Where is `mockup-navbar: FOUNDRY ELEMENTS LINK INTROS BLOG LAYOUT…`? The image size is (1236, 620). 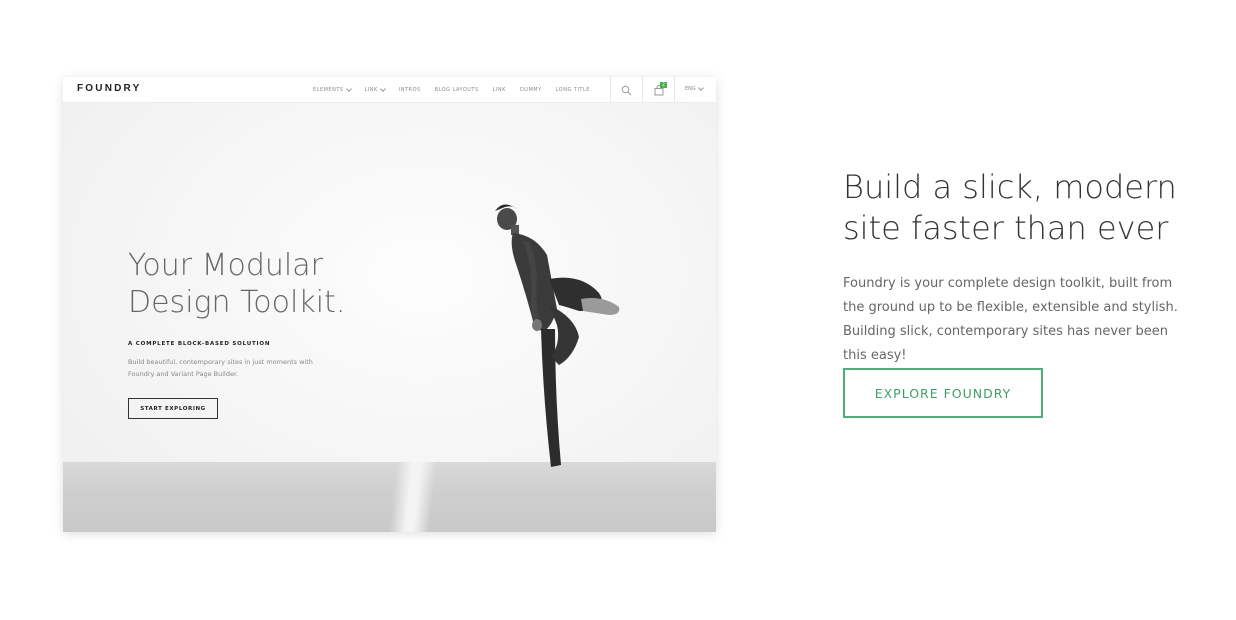
mockup-navbar: FOUNDRY ELEMENTS LINK INTROS BLOG LAYOUT… is located at coordinates (389, 90).